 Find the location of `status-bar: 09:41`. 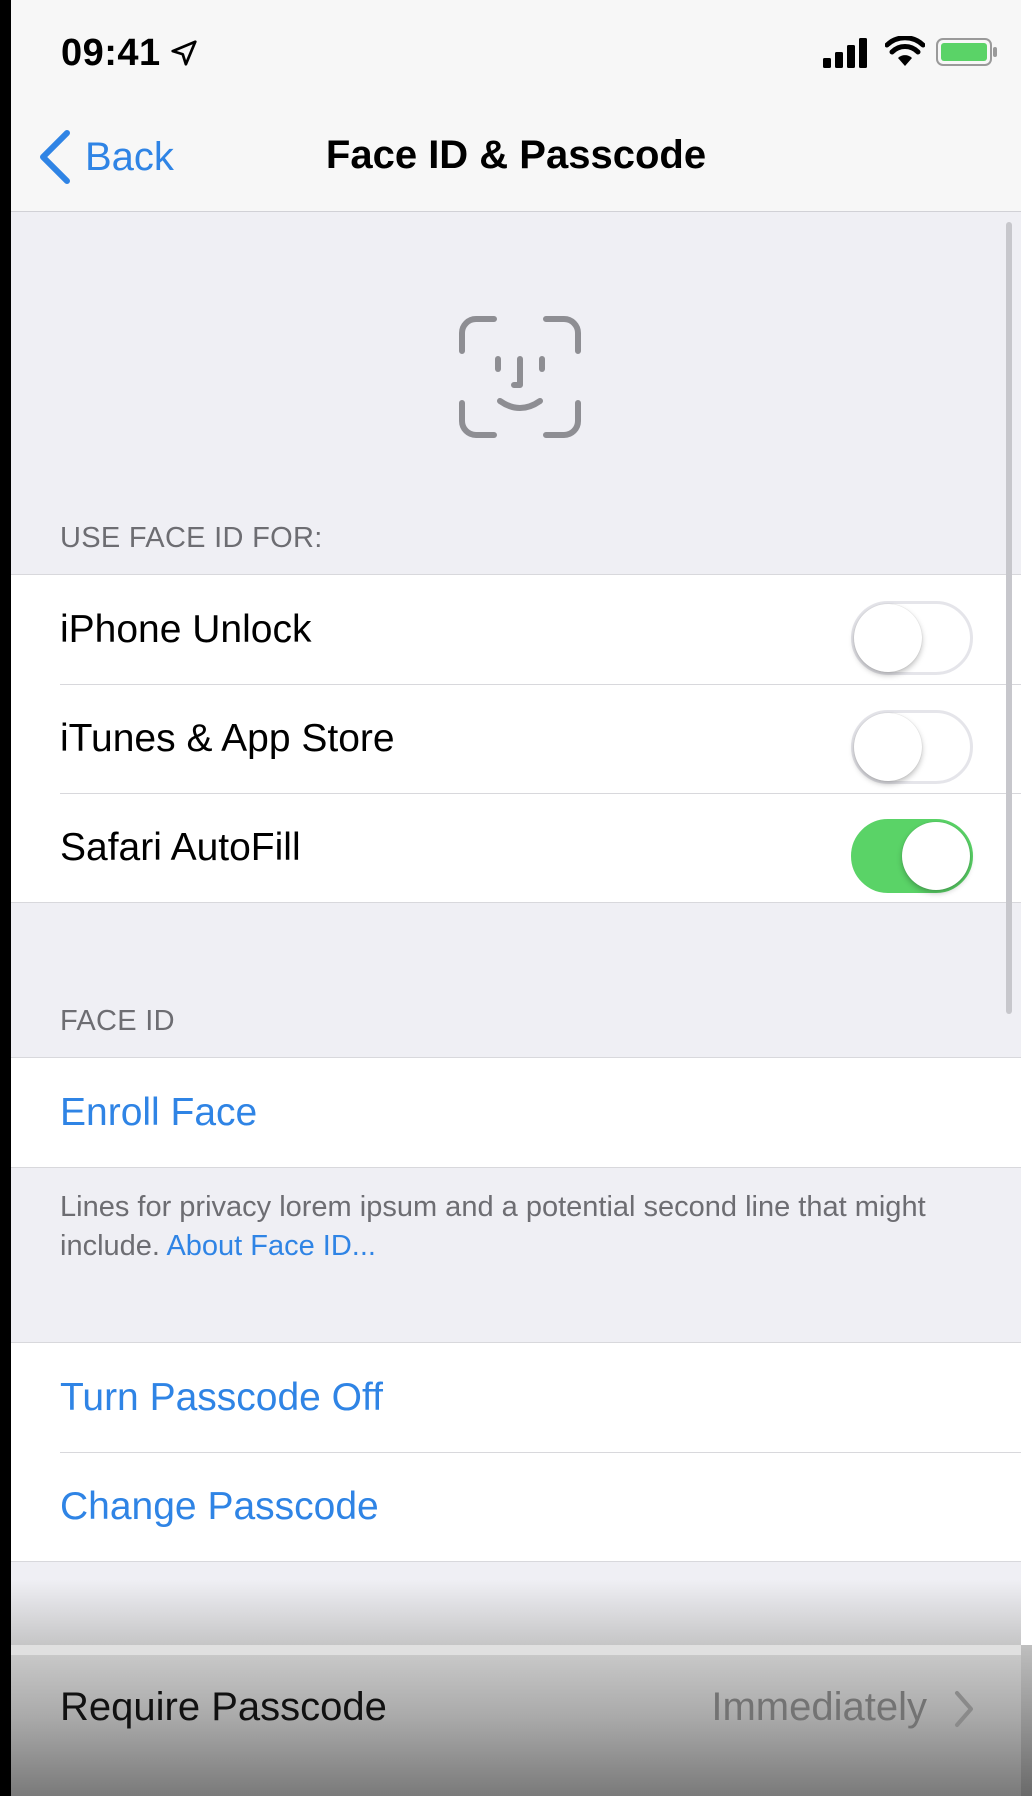

status-bar: 09:41 is located at coordinates (516, 52).